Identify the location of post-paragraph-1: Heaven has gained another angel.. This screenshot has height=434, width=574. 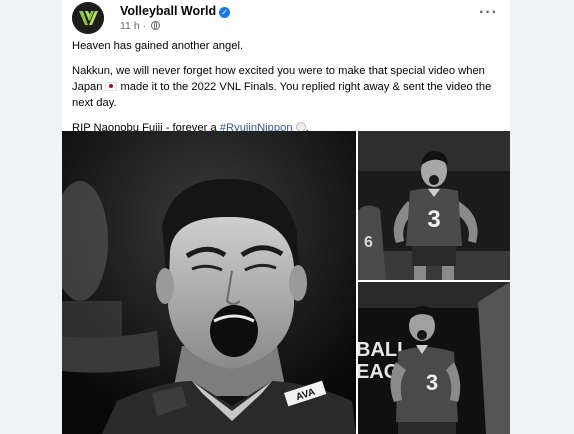
(158, 46).